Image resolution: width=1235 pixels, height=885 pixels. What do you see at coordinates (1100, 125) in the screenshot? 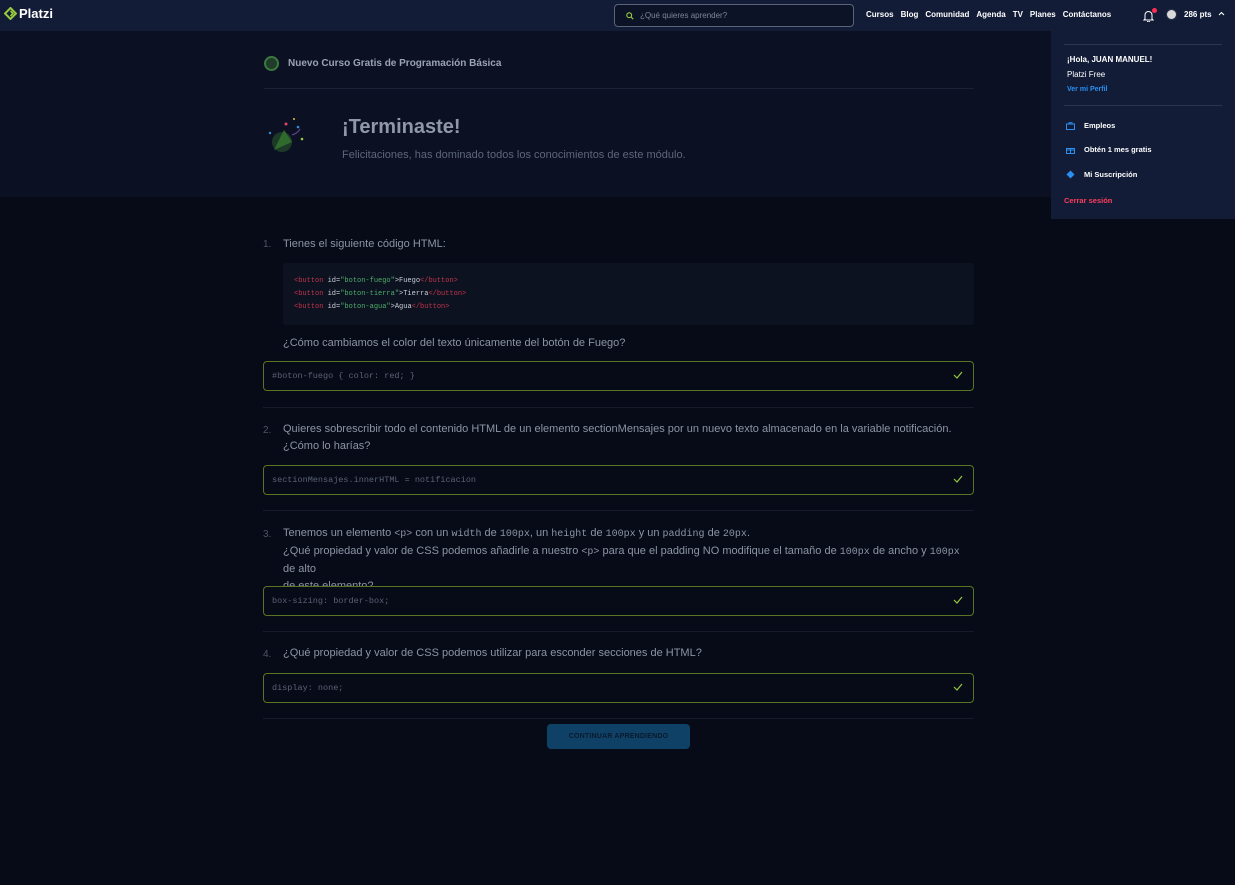
I see `menu-item-label: Empleos` at bounding box center [1100, 125].